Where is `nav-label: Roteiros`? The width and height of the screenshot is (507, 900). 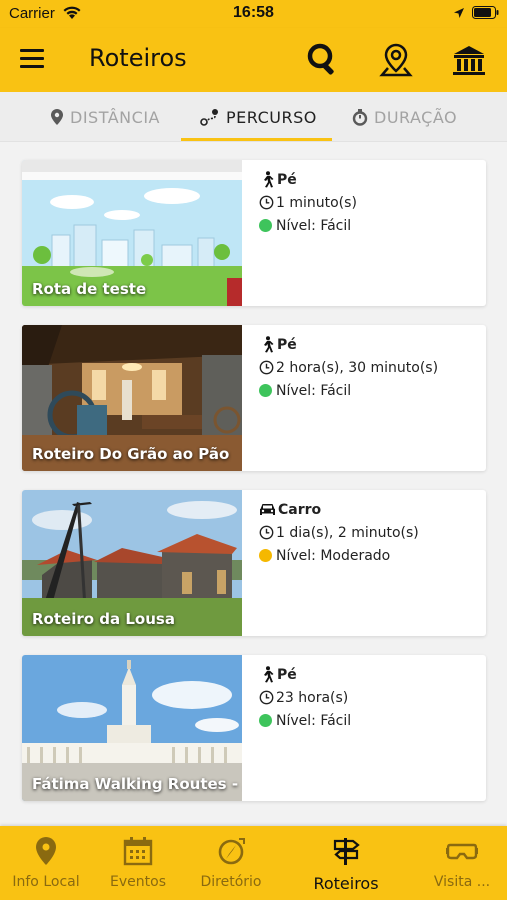 nav-label: Roteiros is located at coordinates (346, 883).